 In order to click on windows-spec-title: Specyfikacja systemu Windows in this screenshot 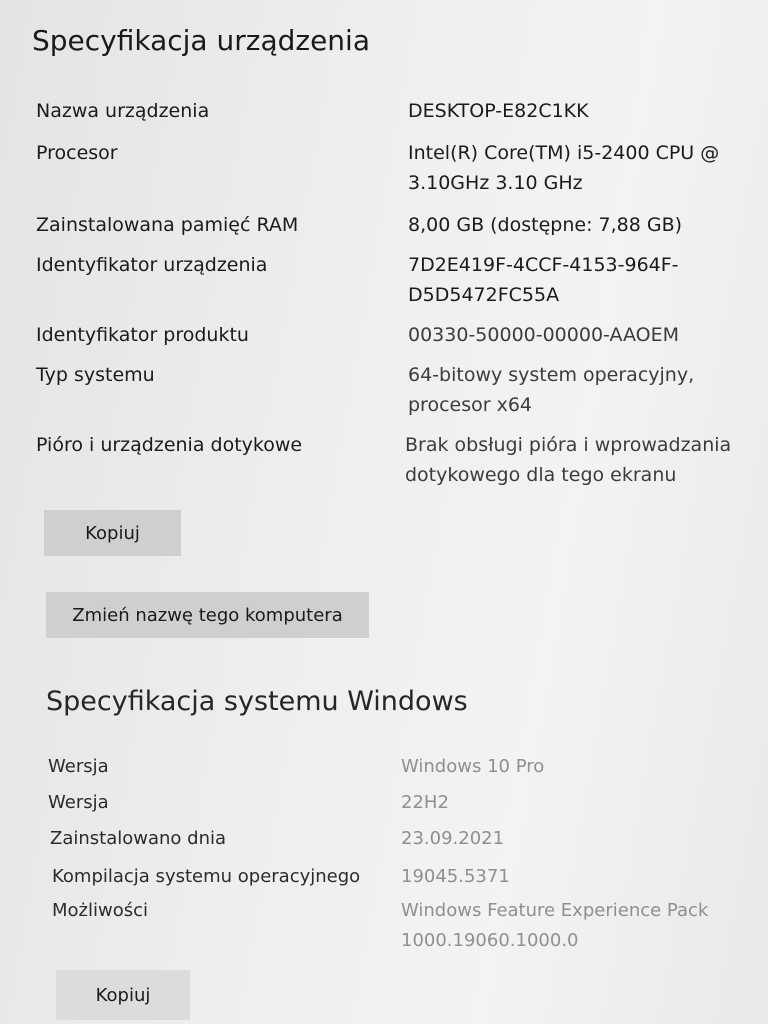, I will do `click(257, 701)`.